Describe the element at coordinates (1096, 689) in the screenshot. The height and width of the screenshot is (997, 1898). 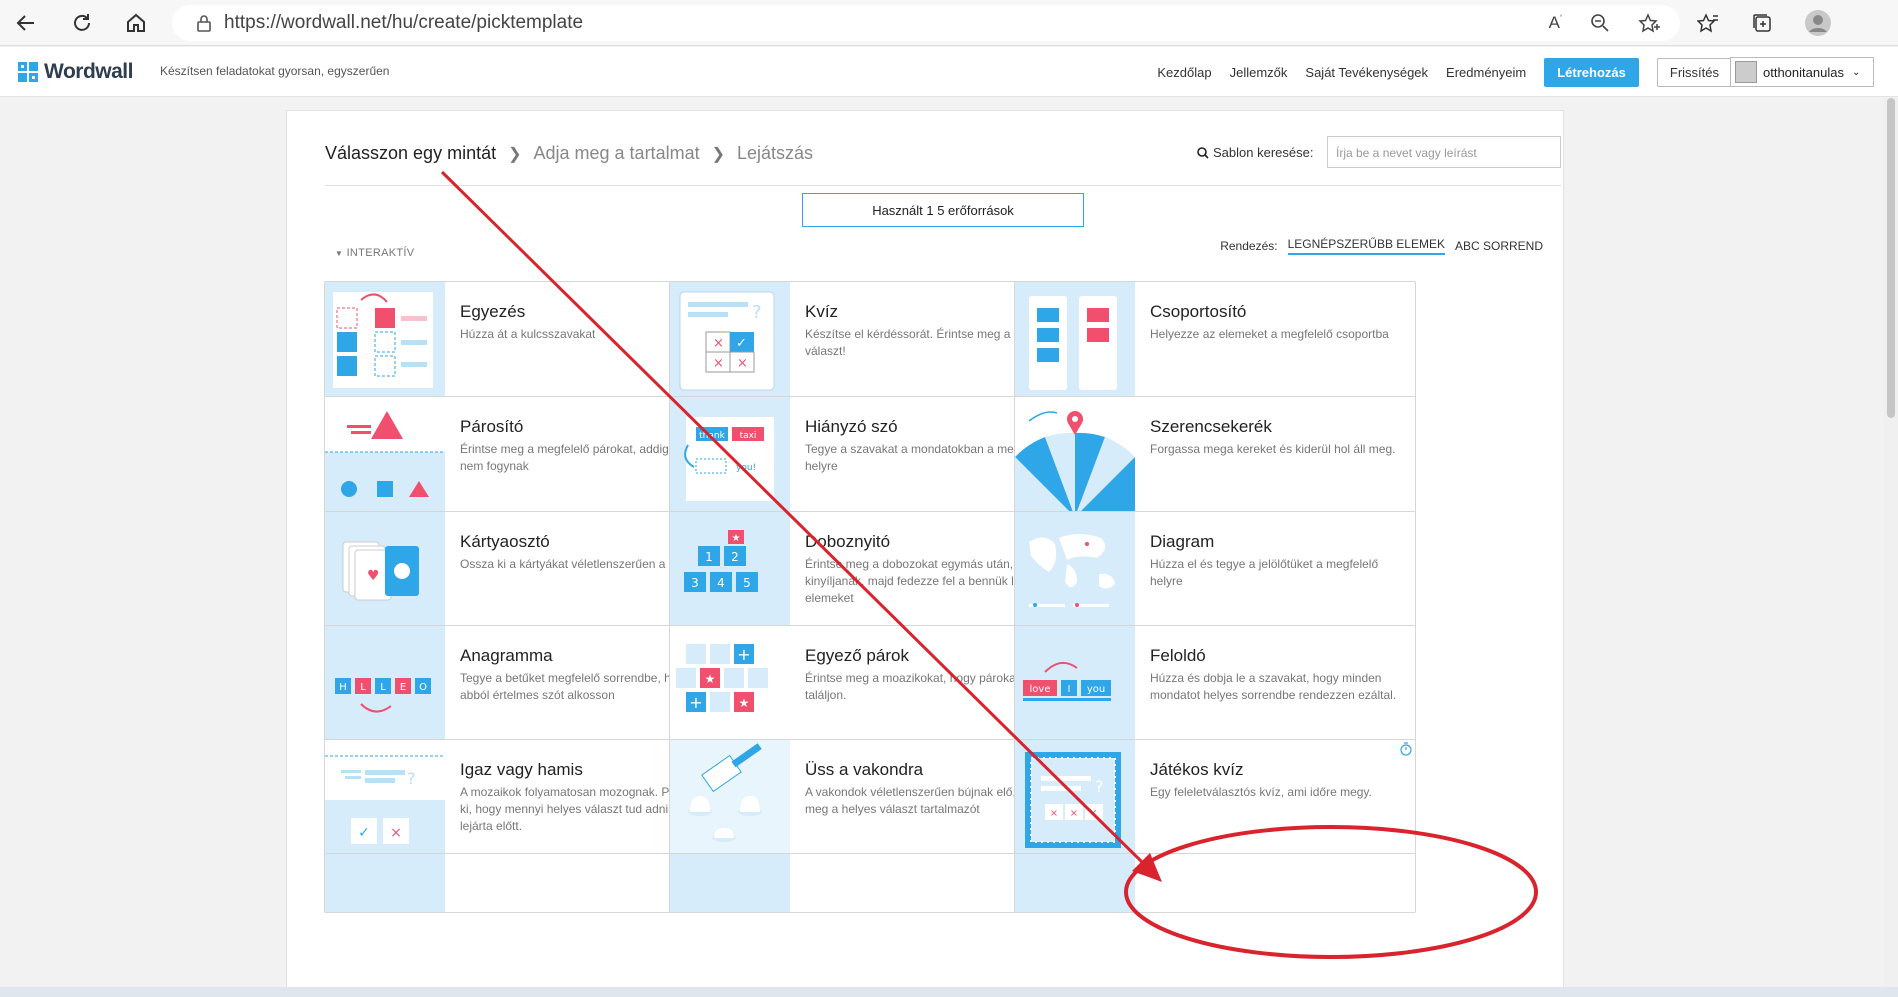
I see `unjumble-word: you` at that location.